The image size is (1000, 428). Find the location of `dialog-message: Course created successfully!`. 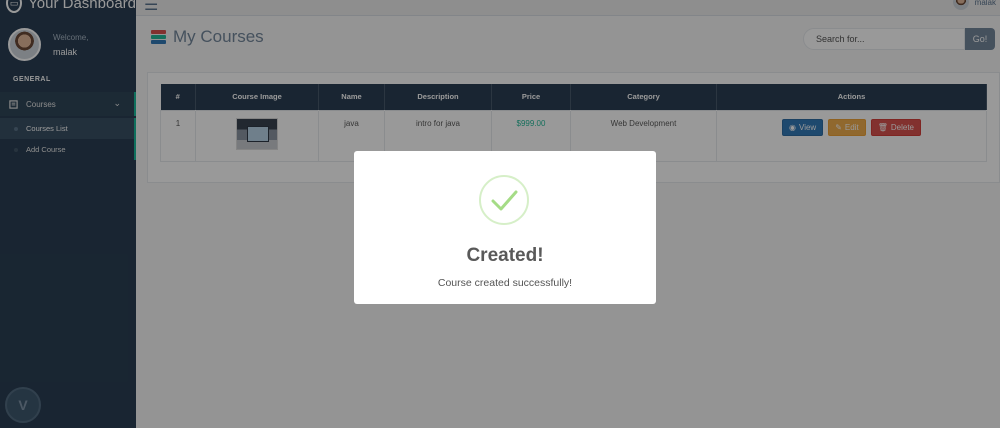

dialog-message: Course created successfully! is located at coordinates (505, 283).